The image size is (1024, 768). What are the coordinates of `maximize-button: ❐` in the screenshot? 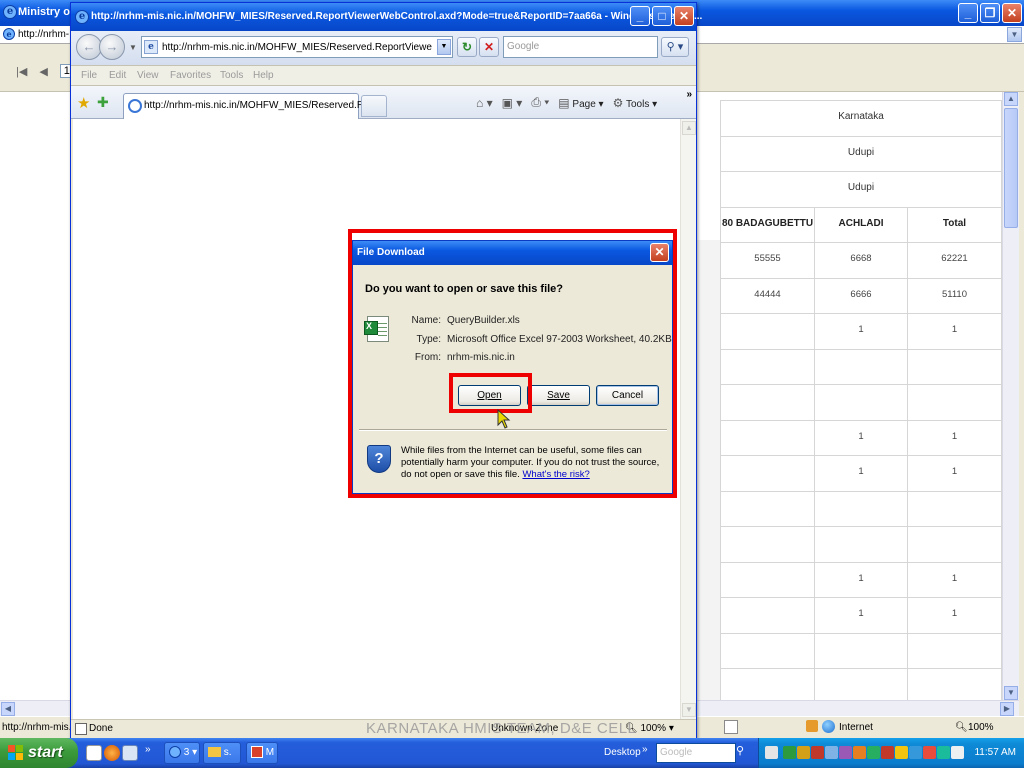 It's located at (990, 13).